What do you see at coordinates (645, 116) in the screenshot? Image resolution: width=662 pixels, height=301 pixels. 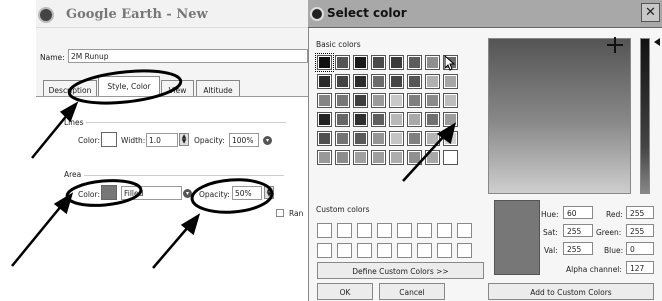 I see `luminance-slider` at bounding box center [645, 116].